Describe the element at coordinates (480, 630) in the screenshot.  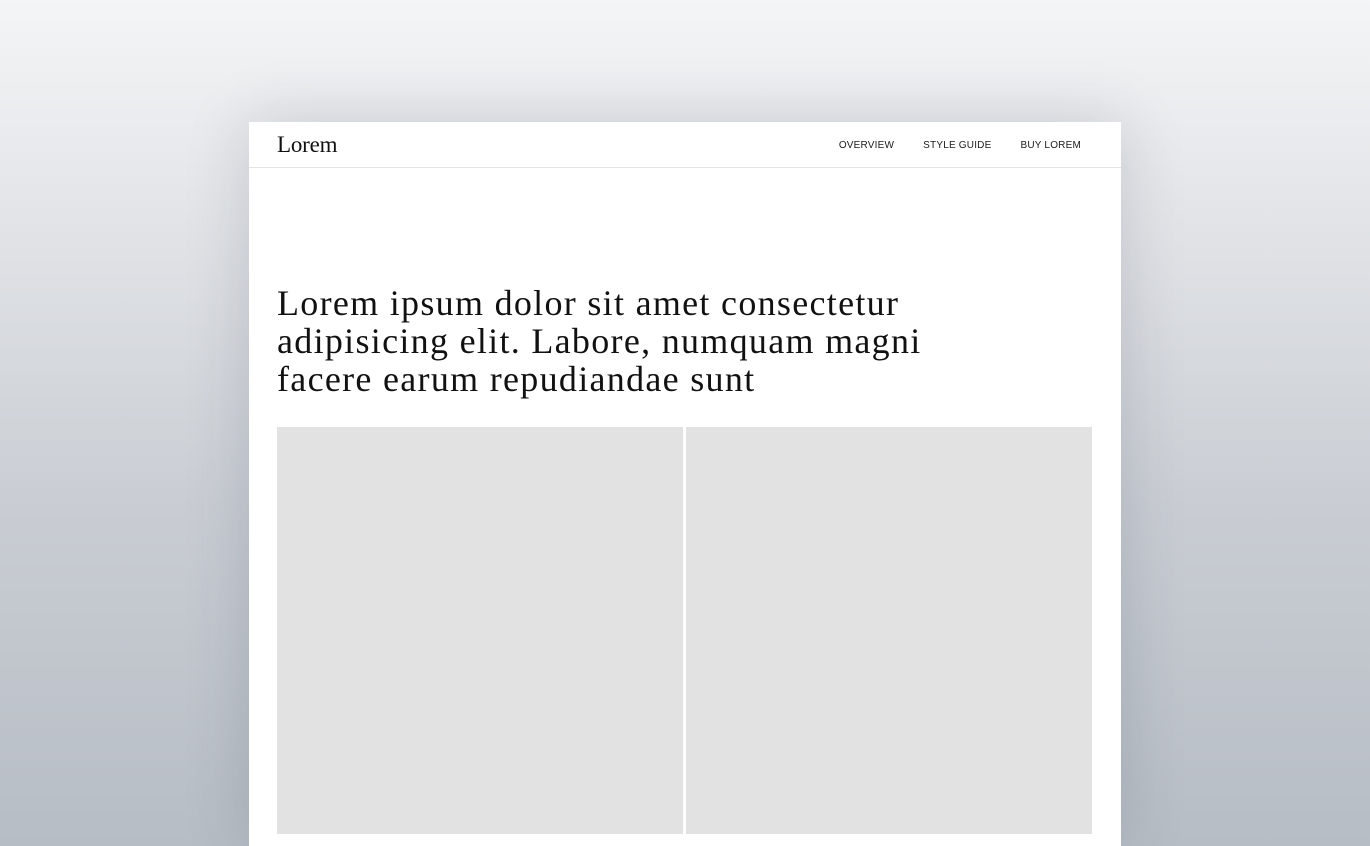
I see `image-placeholder-left` at that location.